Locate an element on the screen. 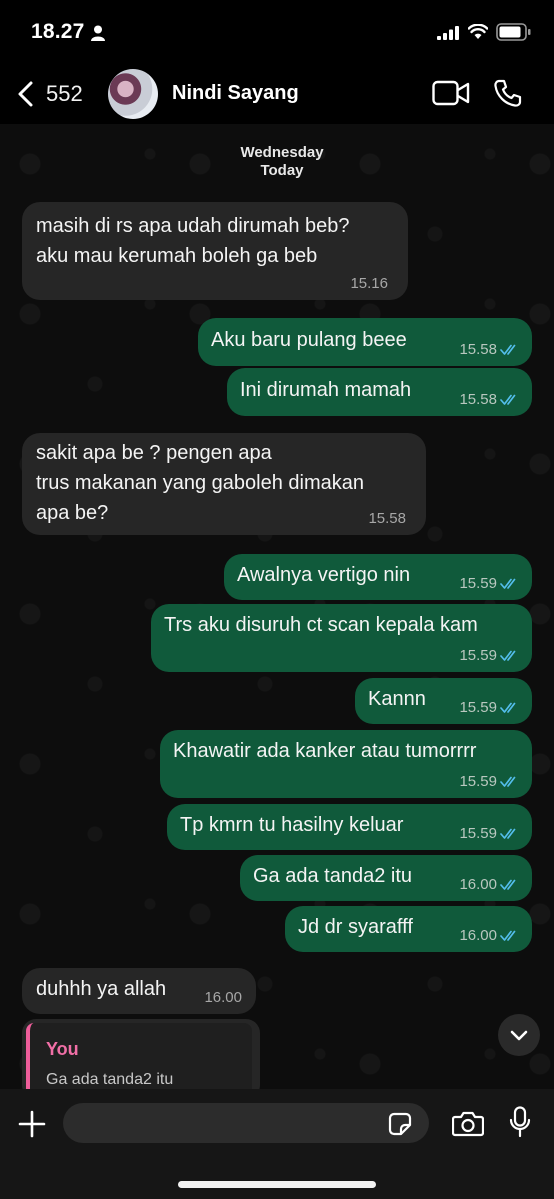  date-chip: Wednesday Today is located at coordinates (282, 162).